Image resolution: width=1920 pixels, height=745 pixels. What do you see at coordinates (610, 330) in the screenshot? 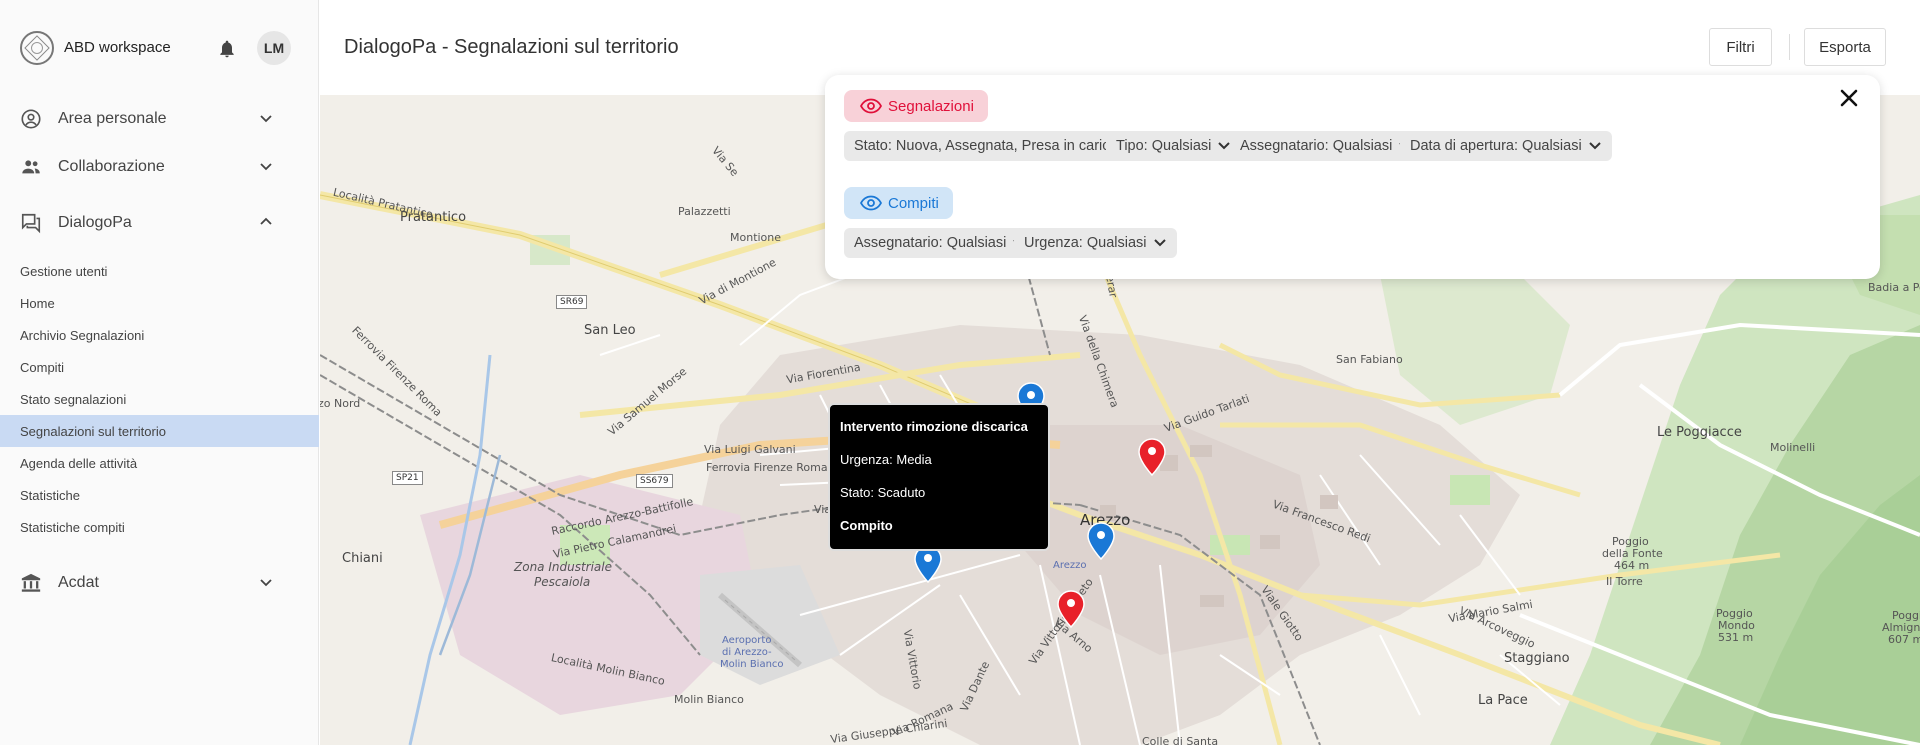
I see `map-label: San Leo` at bounding box center [610, 330].